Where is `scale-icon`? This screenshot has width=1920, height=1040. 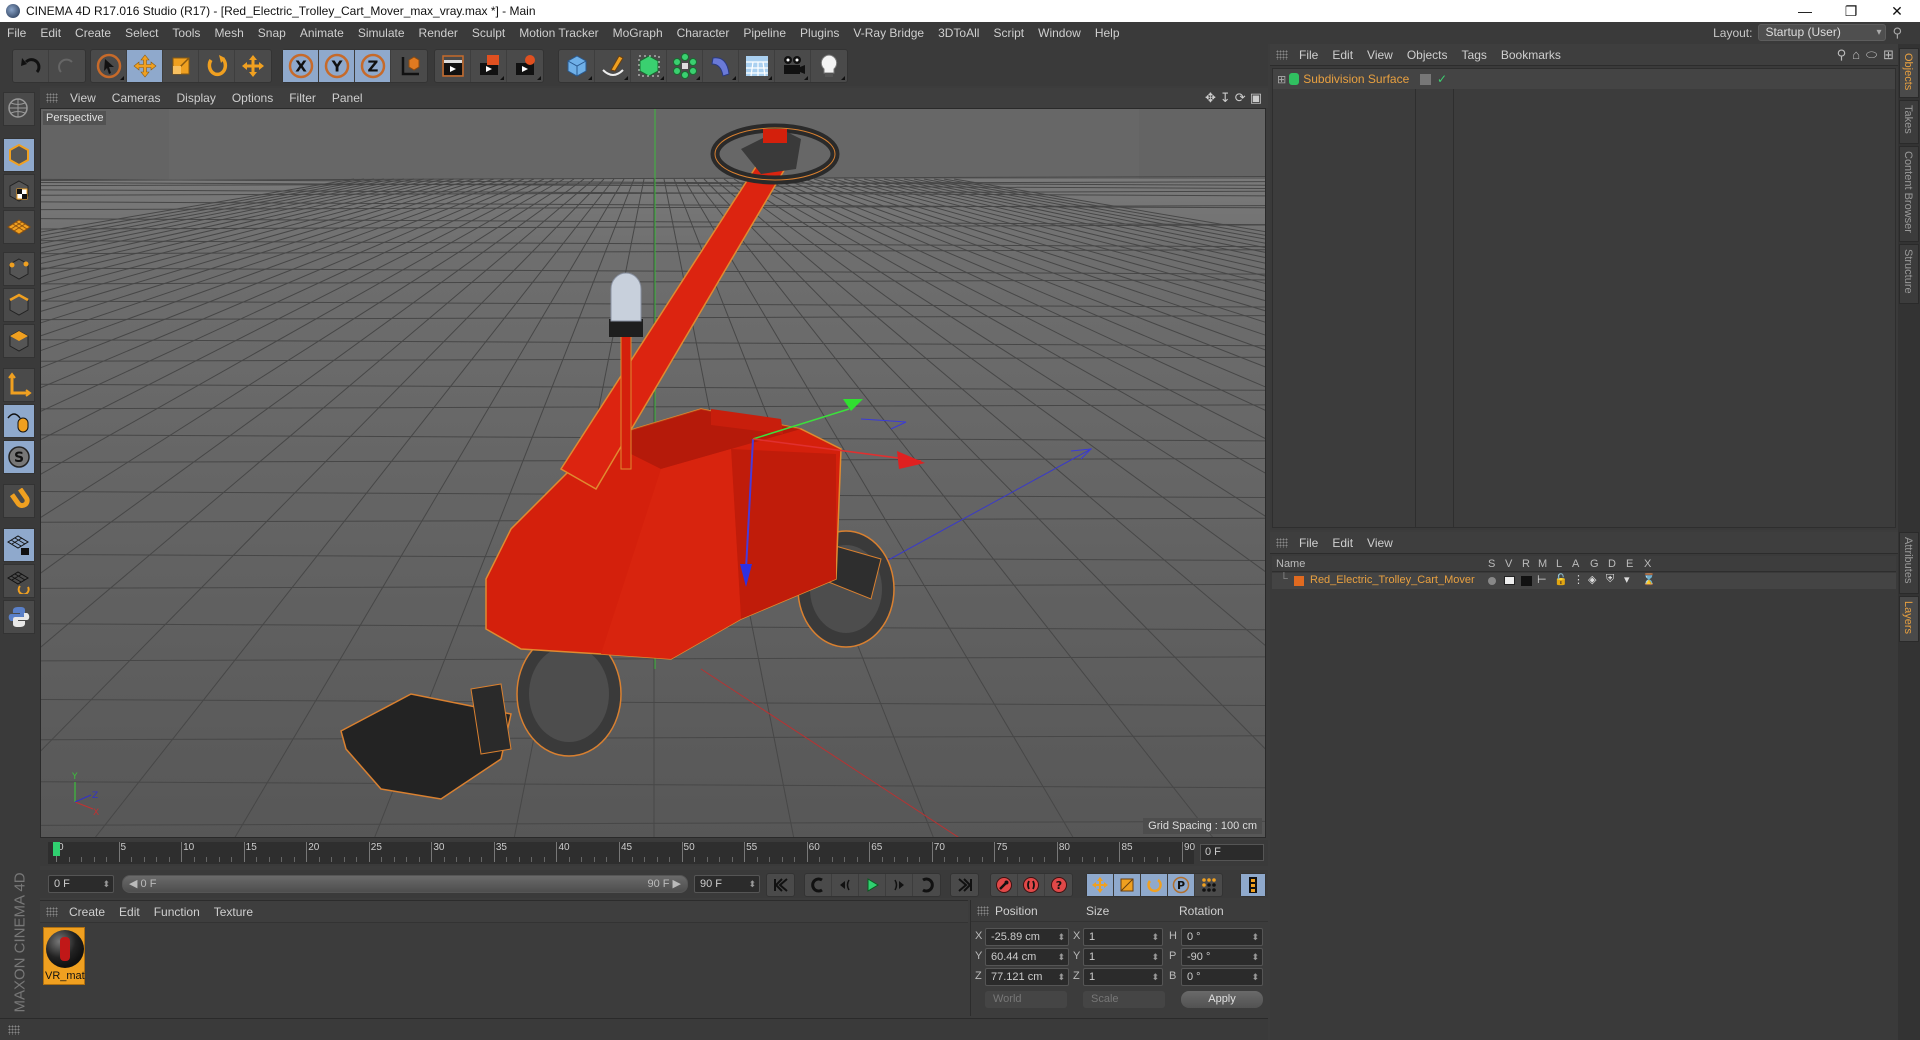
scale-icon is located at coordinates (181, 66).